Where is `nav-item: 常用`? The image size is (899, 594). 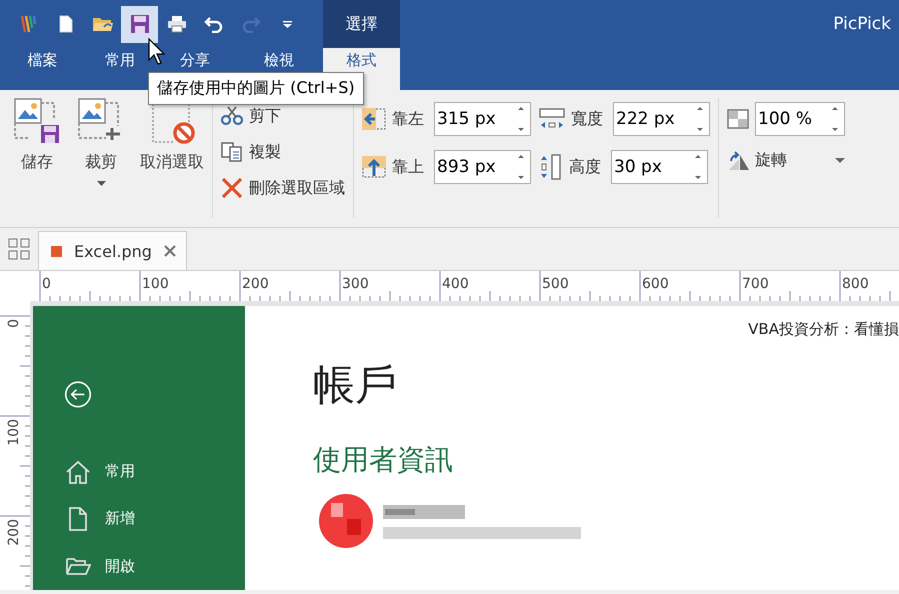
nav-item: 常用 is located at coordinates (100, 472).